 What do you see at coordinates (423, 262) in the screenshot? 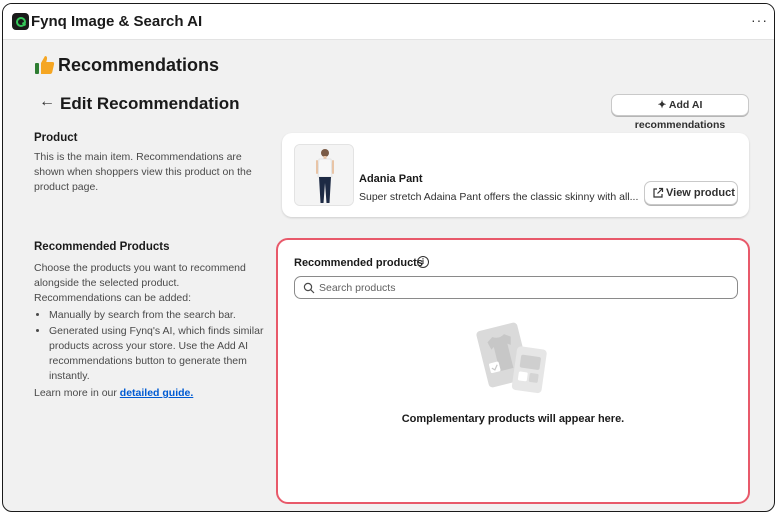
I see `info-icon: i` at bounding box center [423, 262].